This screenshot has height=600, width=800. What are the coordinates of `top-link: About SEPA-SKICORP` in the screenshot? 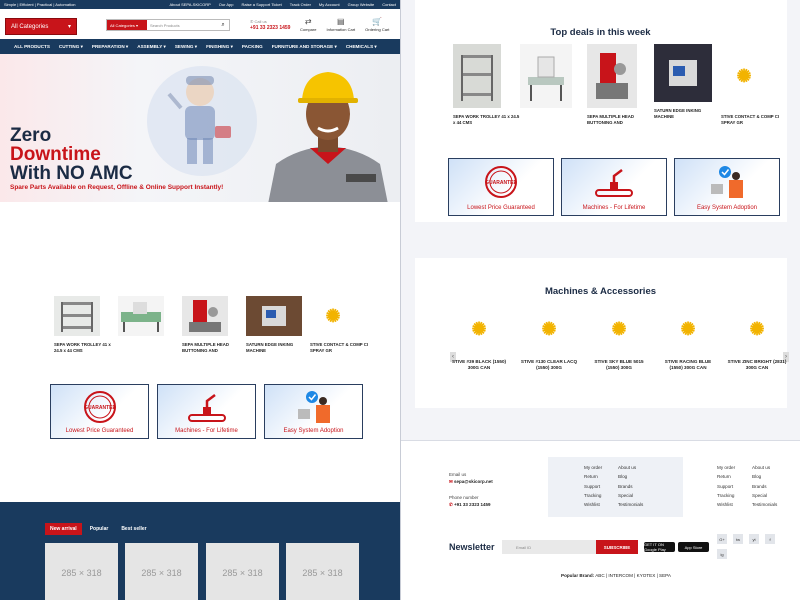 It's located at (190, 4).